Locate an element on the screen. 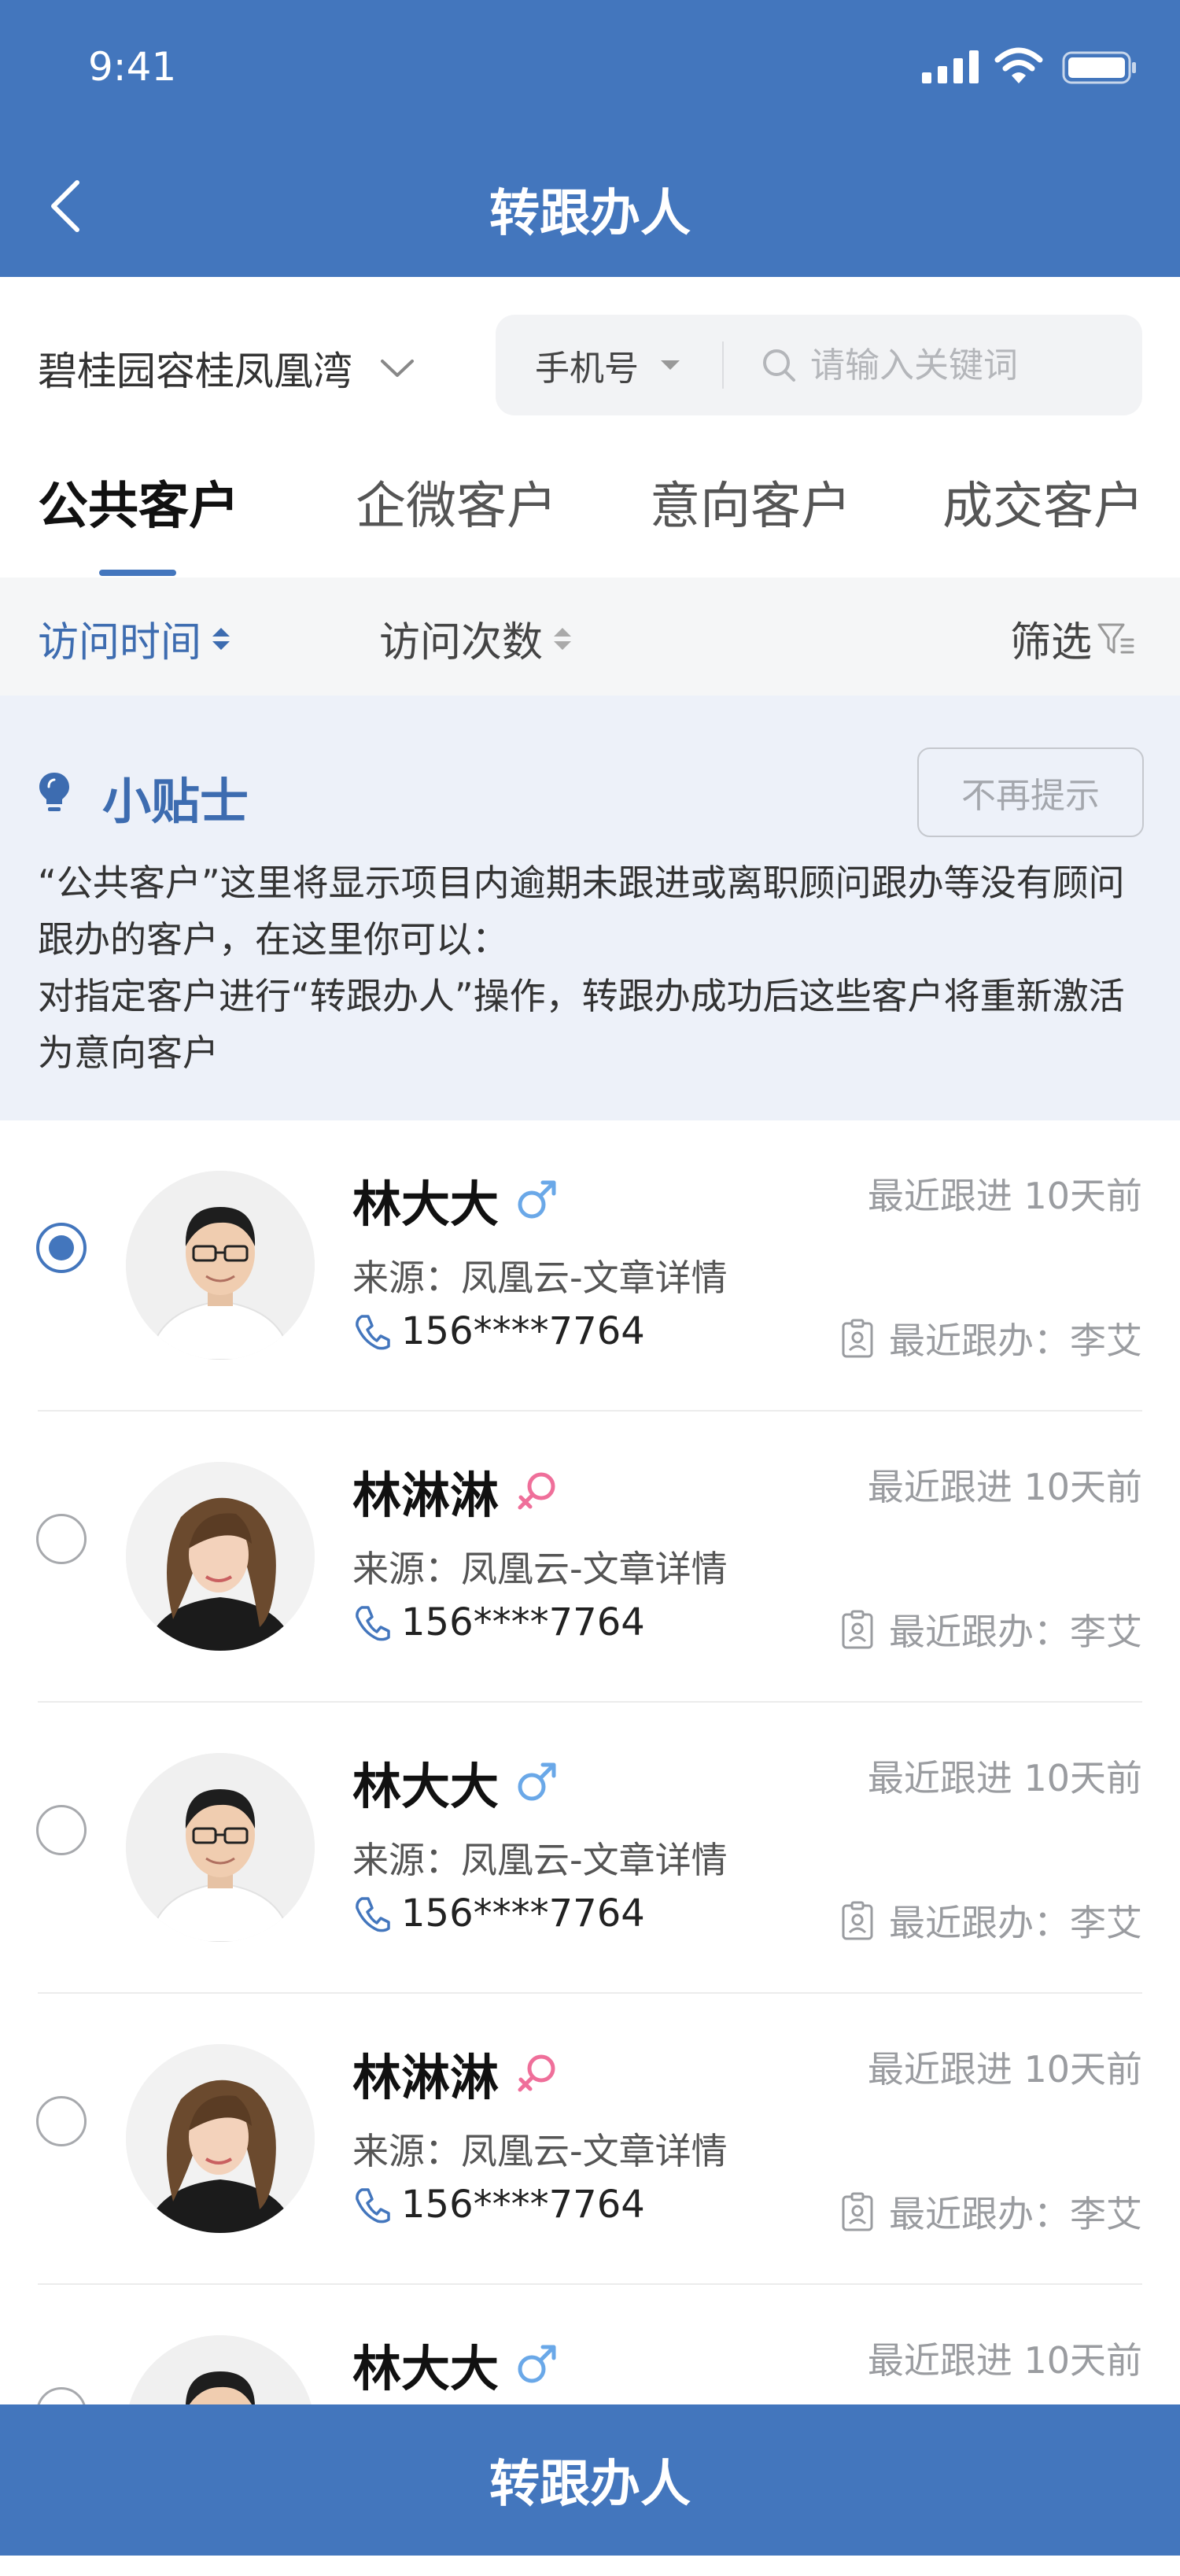 The image size is (1180, 2576). tab-wecom-customers: 企微客户 is located at coordinates (456, 502).